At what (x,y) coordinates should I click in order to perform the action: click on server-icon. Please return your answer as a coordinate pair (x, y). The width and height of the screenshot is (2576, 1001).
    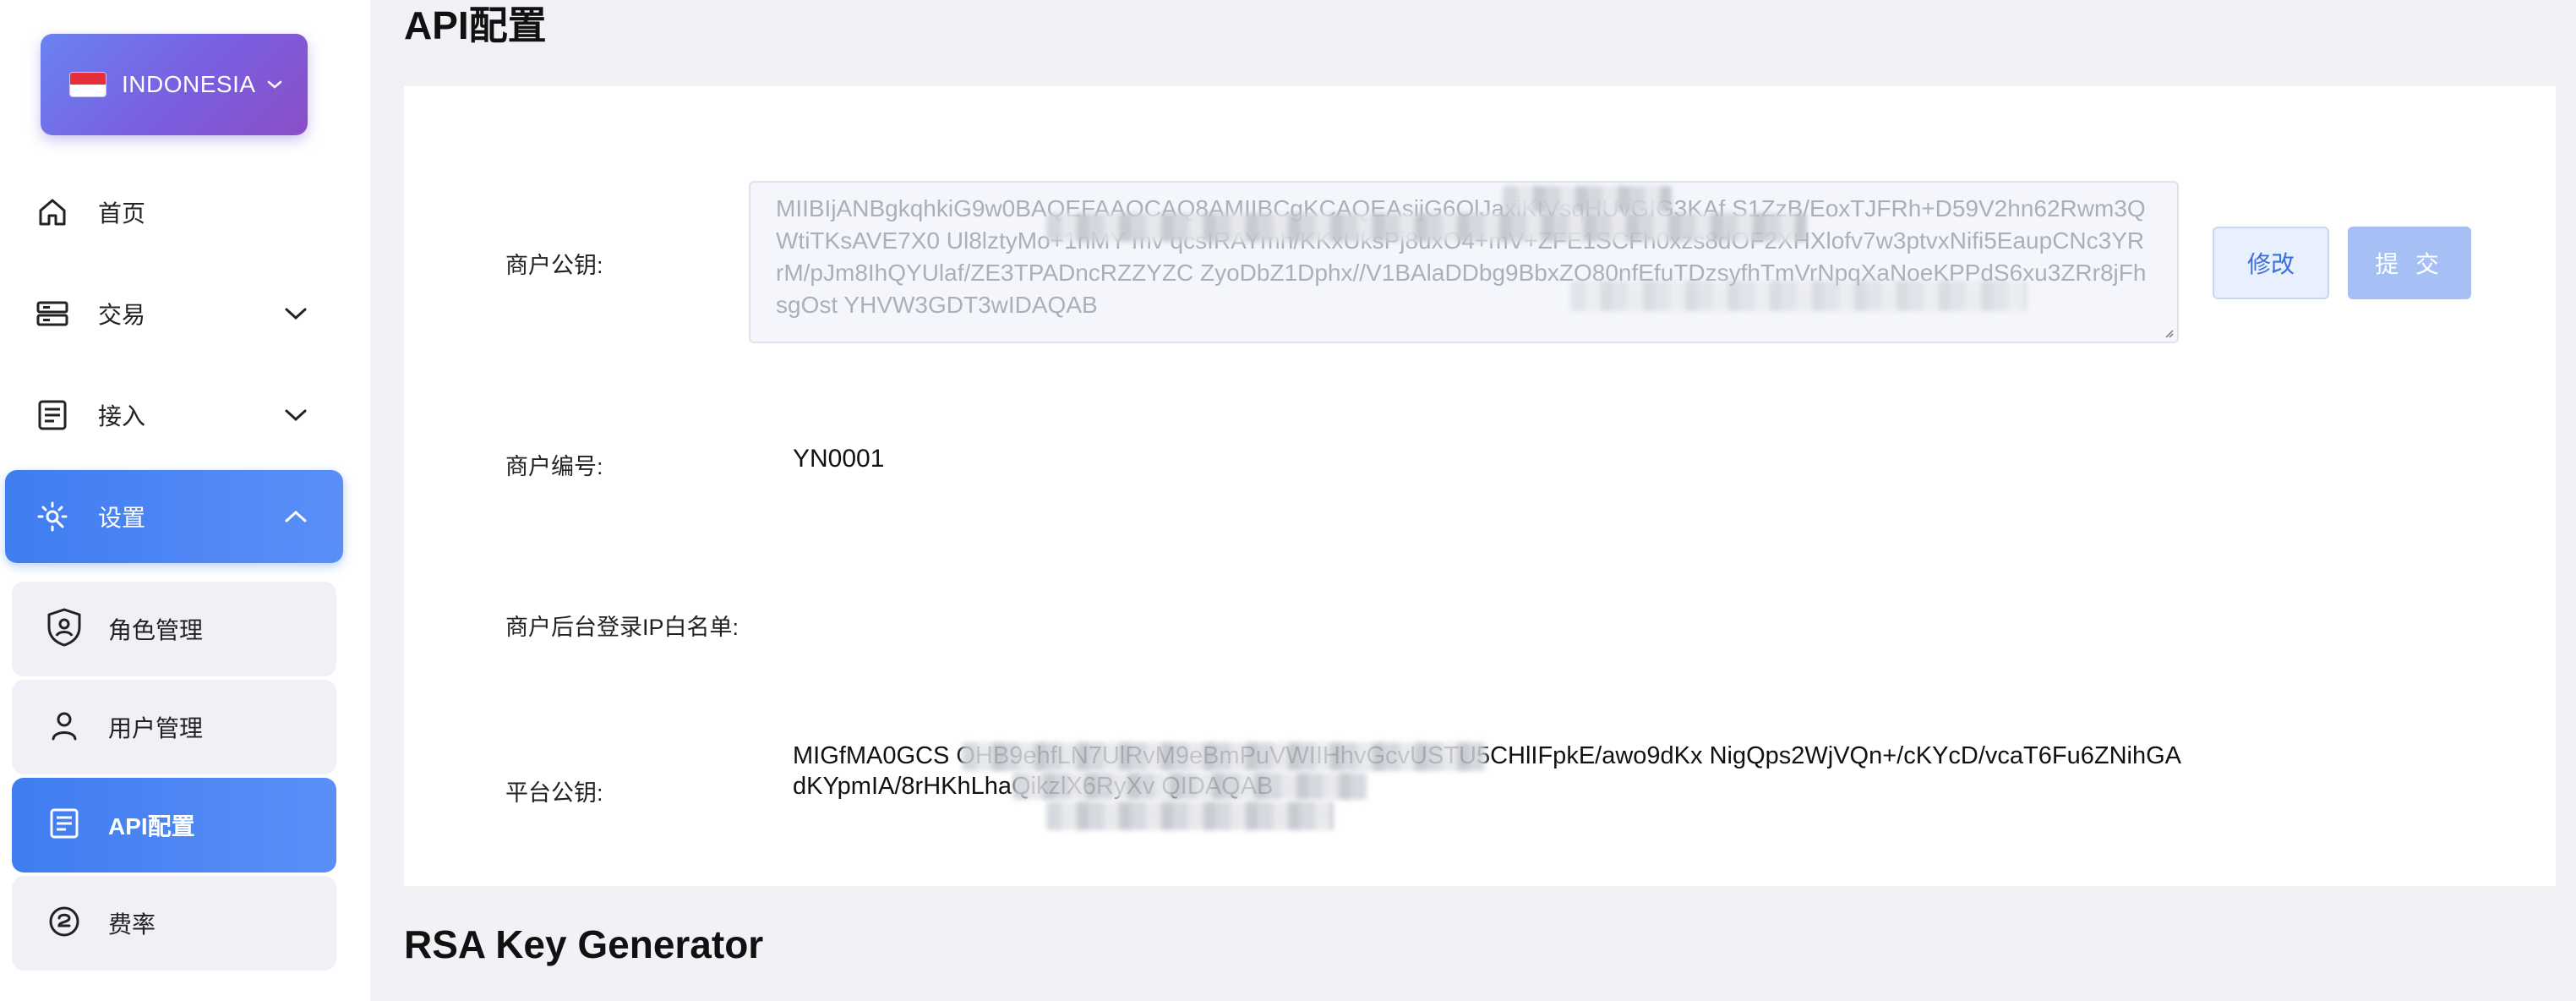
    Looking at the image, I should click on (52, 313).